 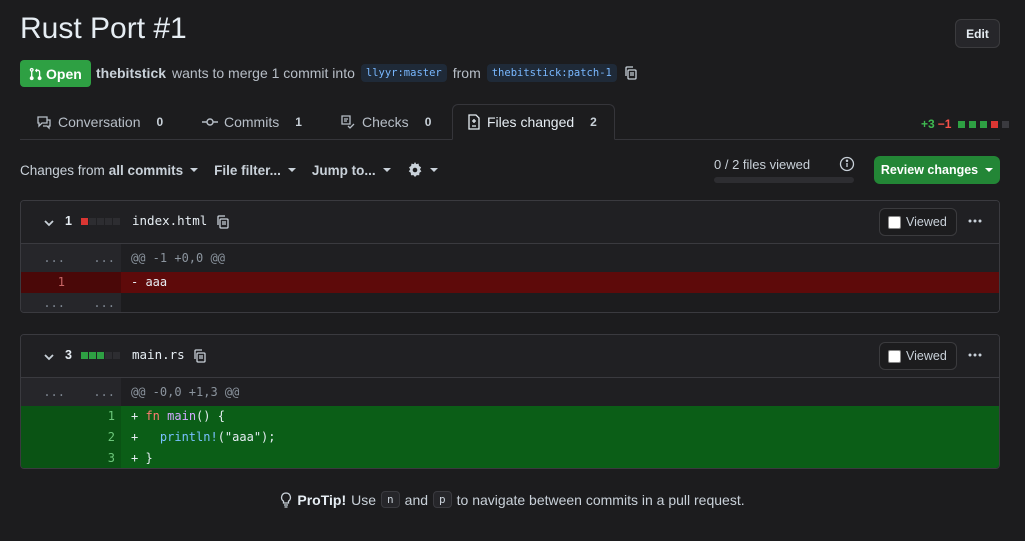 What do you see at coordinates (46, 282) in the screenshot?
I see `old-line-number: 1` at bounding box center [46, 282].